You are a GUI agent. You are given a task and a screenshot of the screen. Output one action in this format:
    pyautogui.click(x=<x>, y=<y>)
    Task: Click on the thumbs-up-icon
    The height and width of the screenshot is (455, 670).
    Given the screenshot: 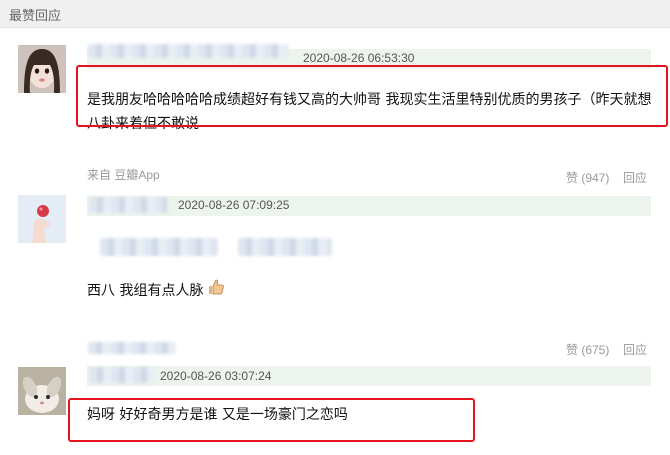 What is the action you would take?
    pyautogui.click(x=216, y=291)
    